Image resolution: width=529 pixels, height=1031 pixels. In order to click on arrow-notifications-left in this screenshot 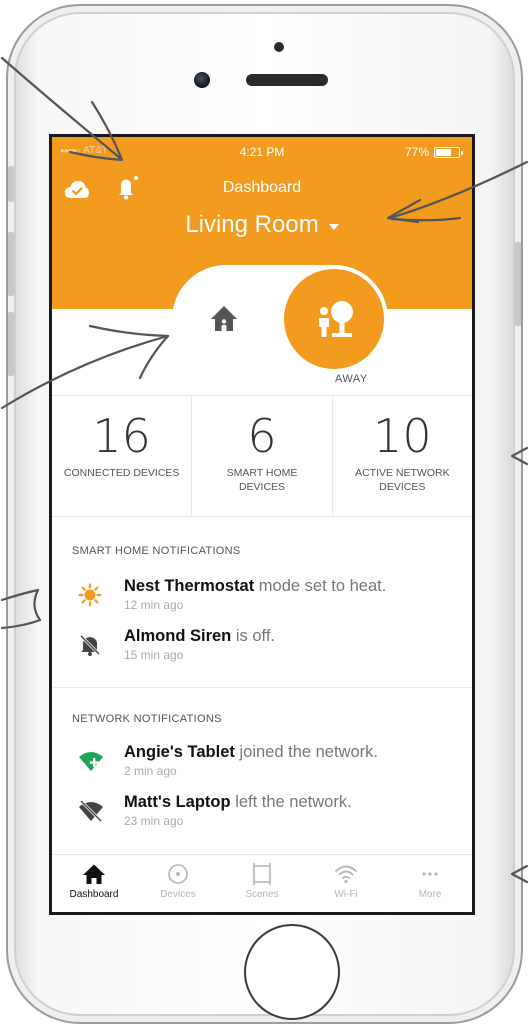, I will do `click(21, 609)`.